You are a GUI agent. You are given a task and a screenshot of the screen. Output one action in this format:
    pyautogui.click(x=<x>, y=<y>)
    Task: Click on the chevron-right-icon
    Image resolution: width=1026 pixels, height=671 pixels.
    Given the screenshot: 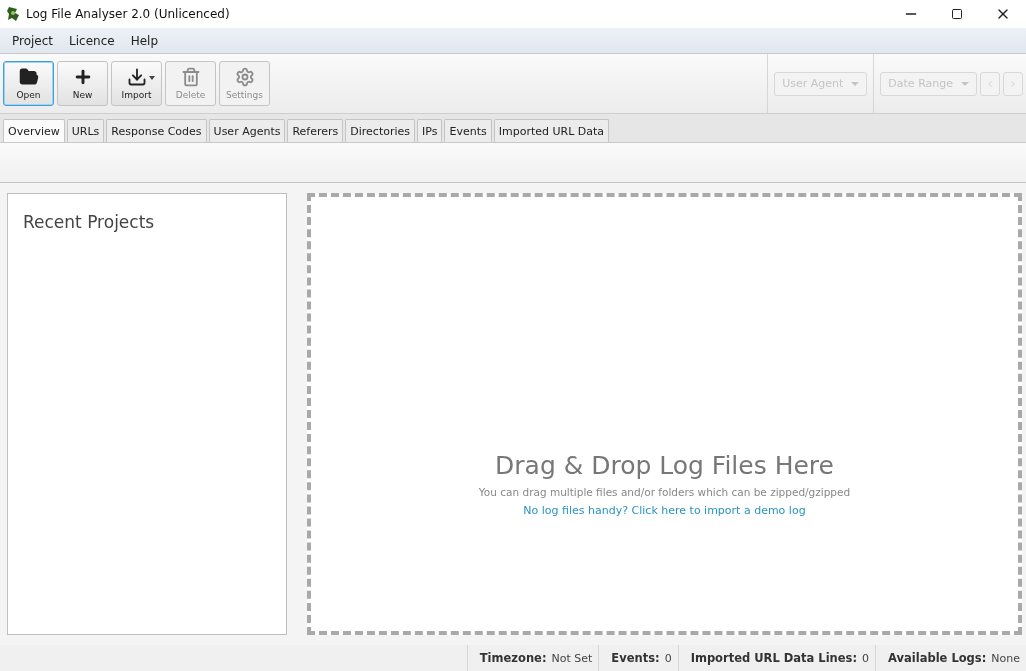 What is the action you would take?
    pyautogui.click(x=1013, y=83)
    